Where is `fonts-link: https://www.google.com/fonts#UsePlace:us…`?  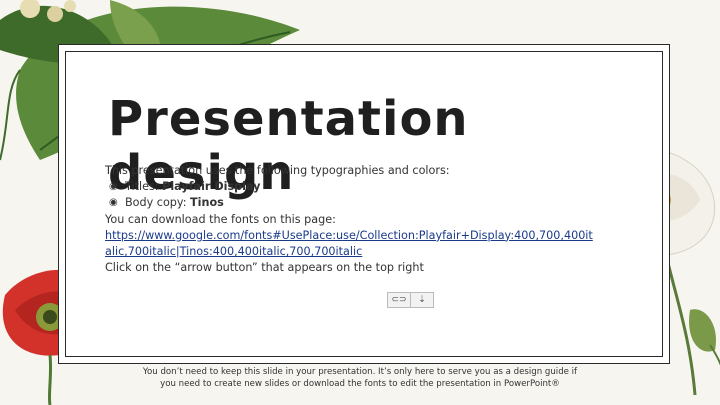
fonts-link: https://www.google.com/fonts#UsePlace:us… is located at coordinates (349, 243).